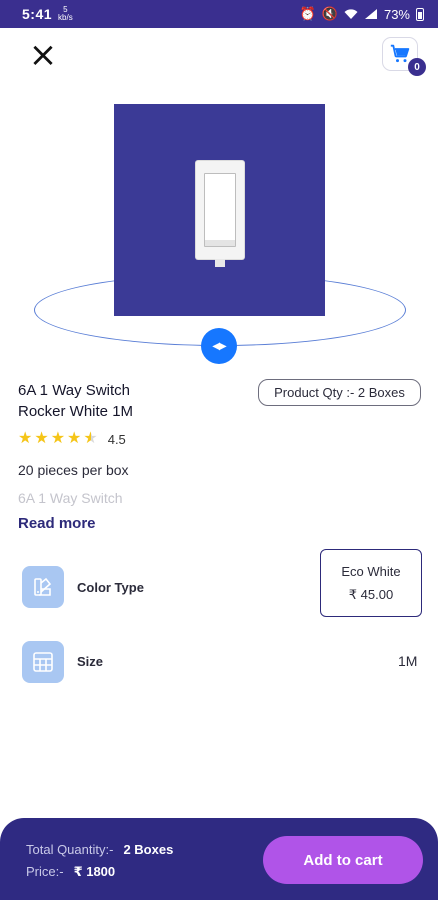 The width and height of the screenshot is (438, 900). I want to click on product-title: 6A 1 Way Switch Rocker White 1M, so click(118, 401).